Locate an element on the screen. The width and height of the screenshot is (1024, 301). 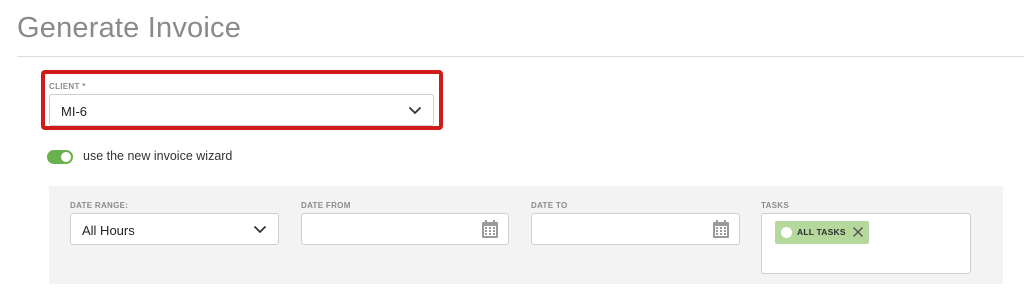
date-range-select: All Hours is located at coordinates (174, 229).